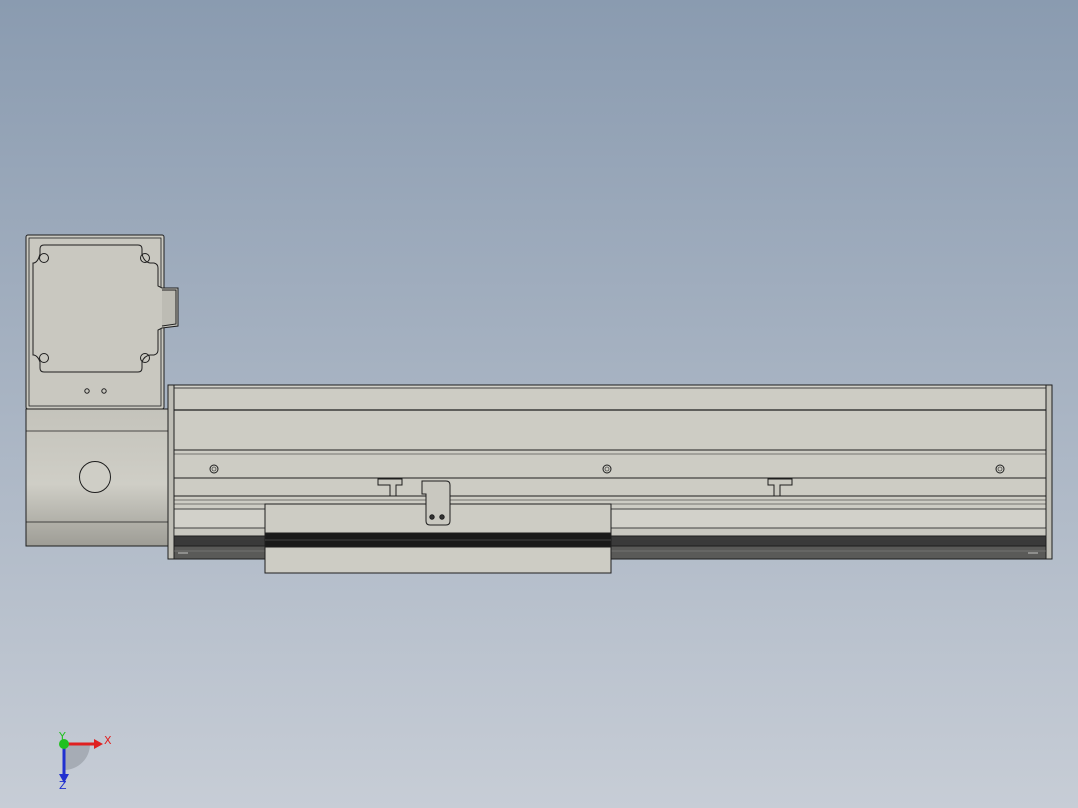  Describe the element at coordinates (63, 785) in the screenshot. I see `triad-z-label: Z` at that location.